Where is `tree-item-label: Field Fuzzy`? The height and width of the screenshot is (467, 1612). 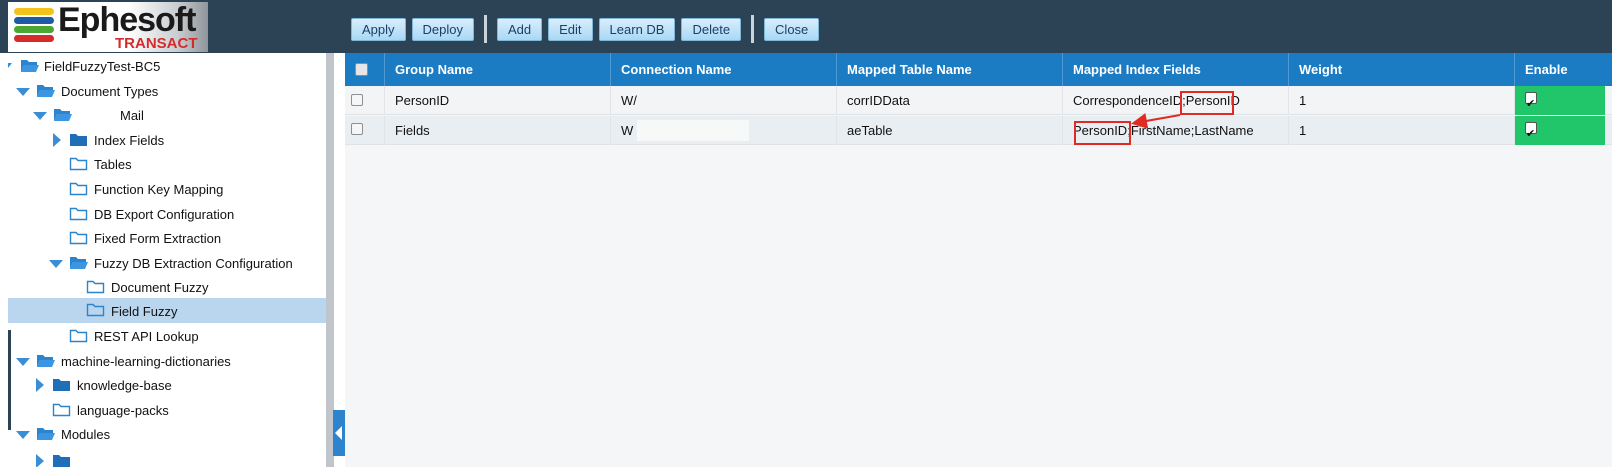 tree-item-label: Field Fuzzy is located at coordinates (144, 311).